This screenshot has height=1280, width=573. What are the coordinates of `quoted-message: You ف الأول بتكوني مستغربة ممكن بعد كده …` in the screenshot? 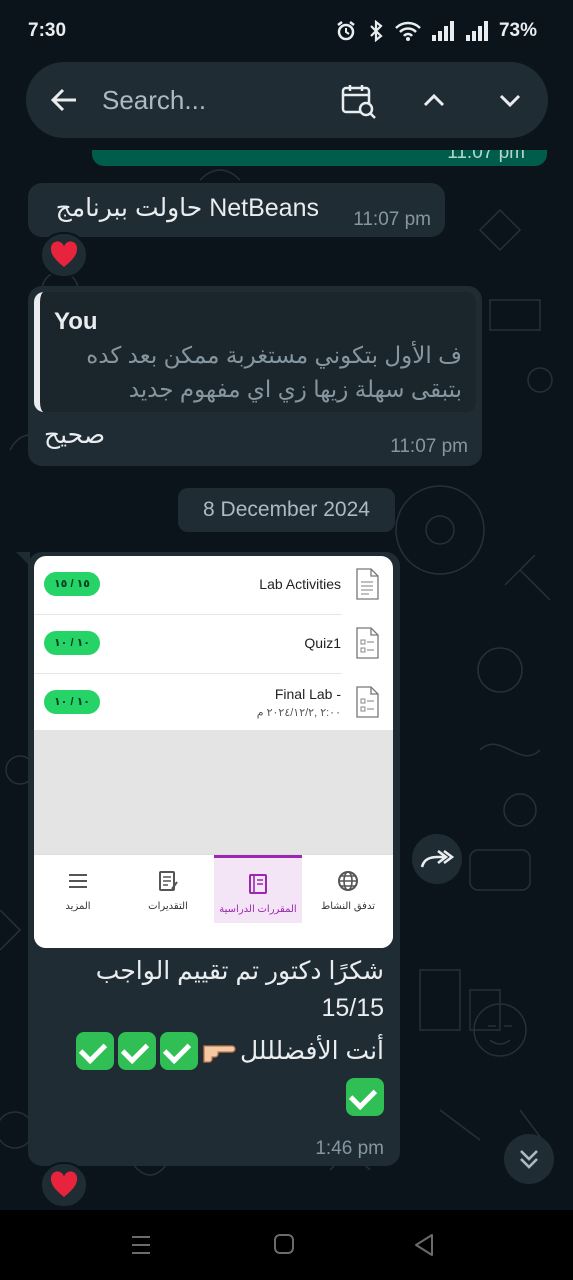 It's located at (255, 352).